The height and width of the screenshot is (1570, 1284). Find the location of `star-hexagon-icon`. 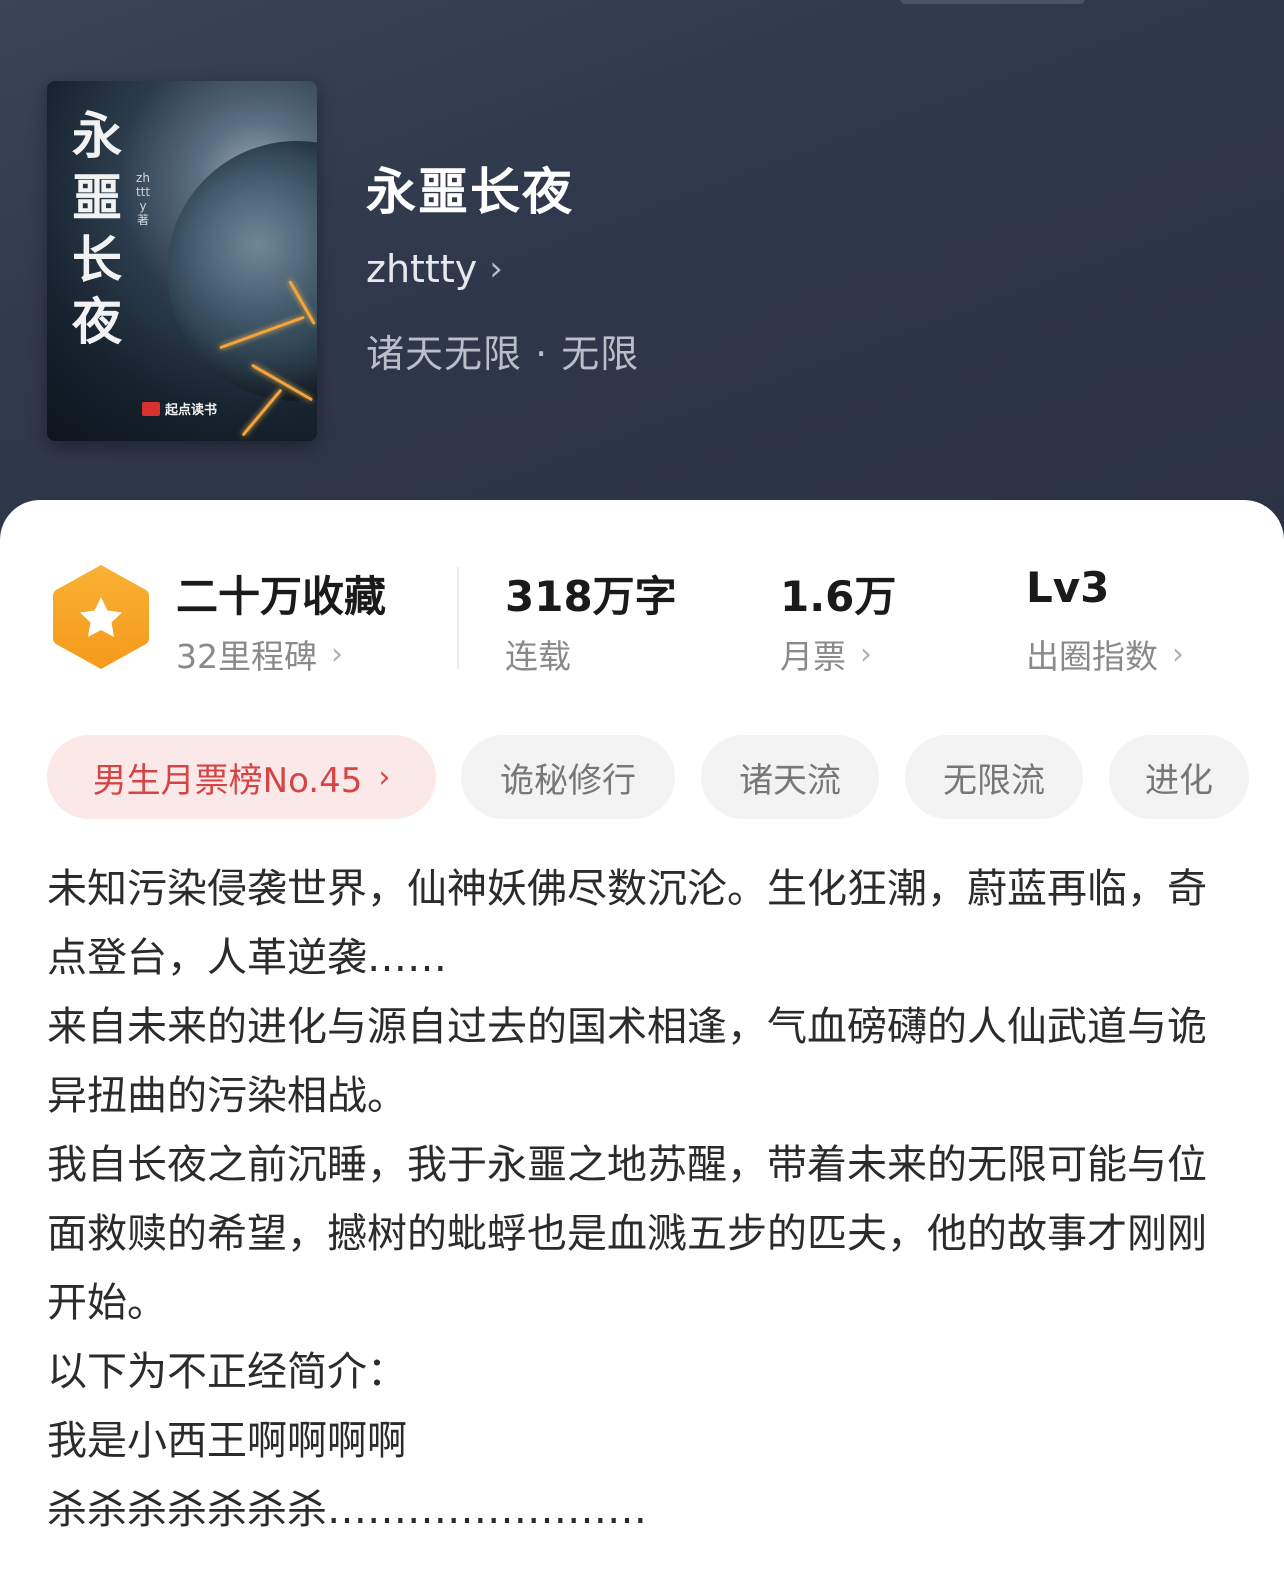

star-hexagon-icon is located at coordinates (101, 617).